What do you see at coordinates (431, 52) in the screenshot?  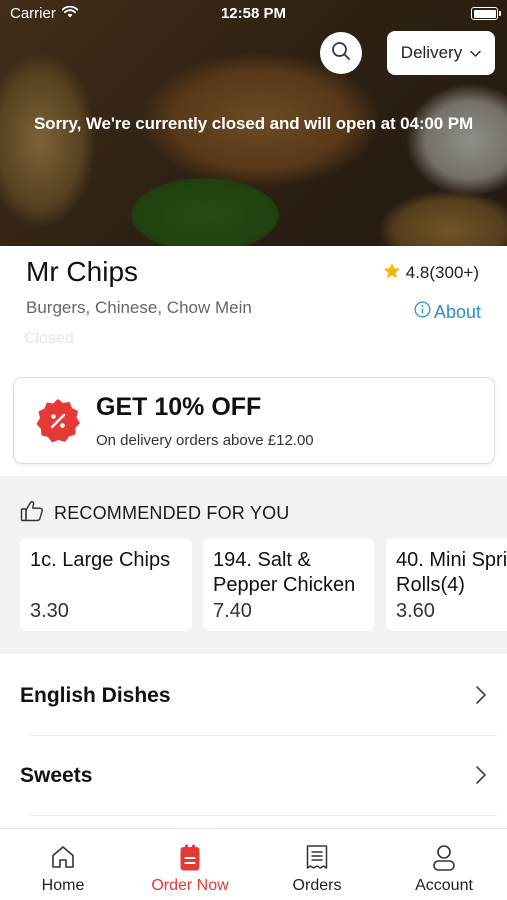 I see `delivery-mode-label: Delivery` at bounding box center [431, 52].